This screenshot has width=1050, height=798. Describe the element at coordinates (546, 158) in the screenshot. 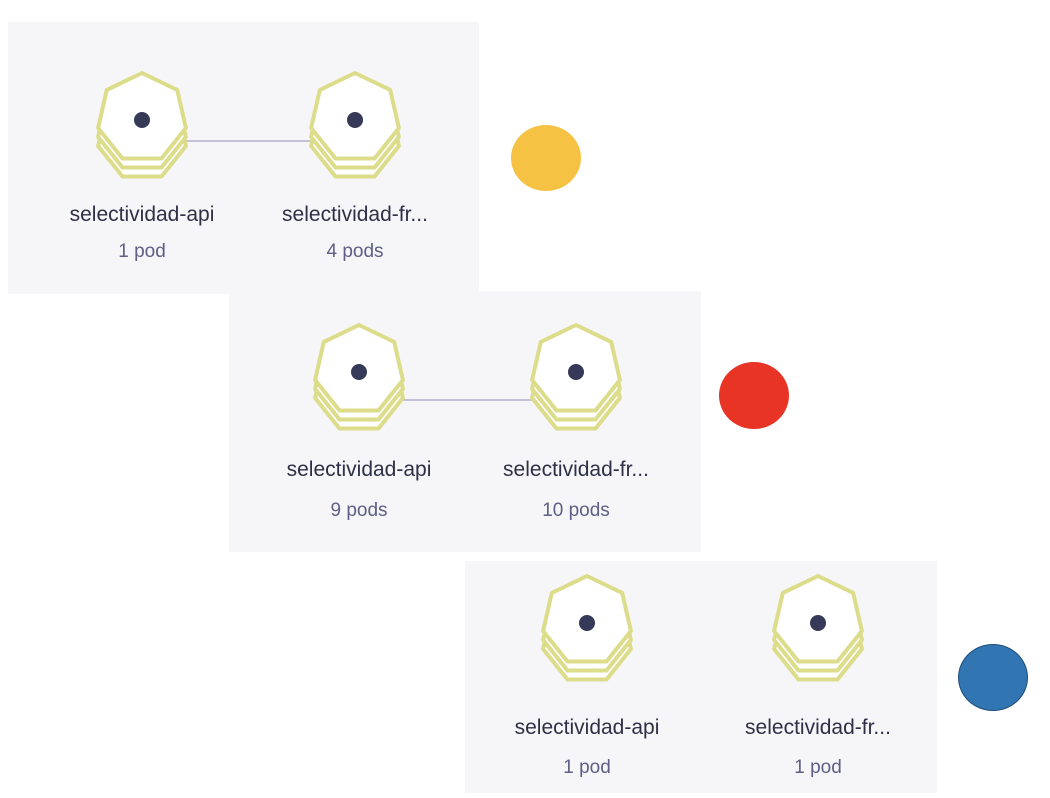

I see `warning-status-dot` at that location.